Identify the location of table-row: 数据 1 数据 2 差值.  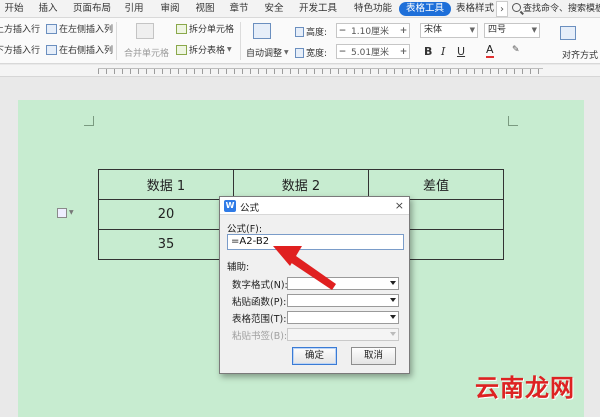
(301, 184).